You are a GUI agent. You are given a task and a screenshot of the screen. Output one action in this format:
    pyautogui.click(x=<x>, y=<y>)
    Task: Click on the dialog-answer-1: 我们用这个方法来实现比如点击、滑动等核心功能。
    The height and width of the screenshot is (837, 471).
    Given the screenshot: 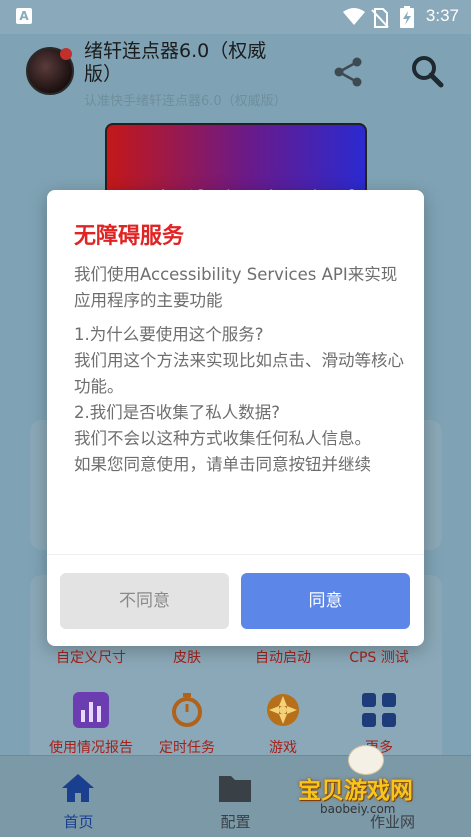 What is the action you would take?
    pyautogui.click(x=239, y=373)
    